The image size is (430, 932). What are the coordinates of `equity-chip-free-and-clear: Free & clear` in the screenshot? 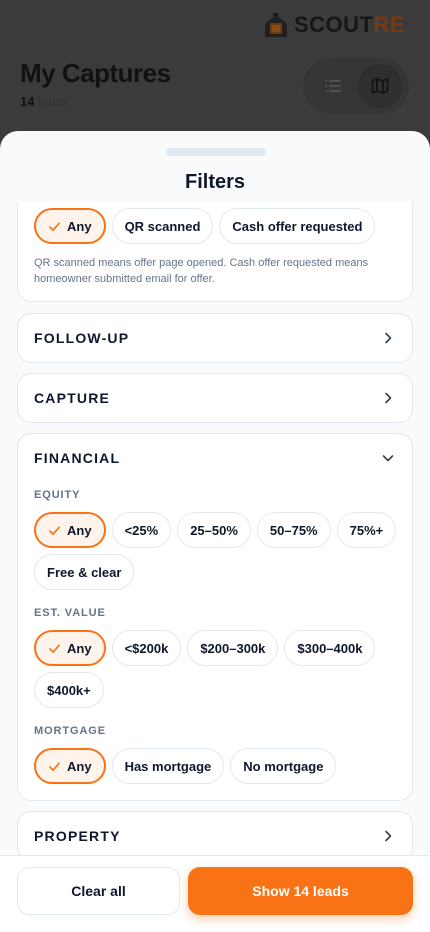 It's located at (84, 572).